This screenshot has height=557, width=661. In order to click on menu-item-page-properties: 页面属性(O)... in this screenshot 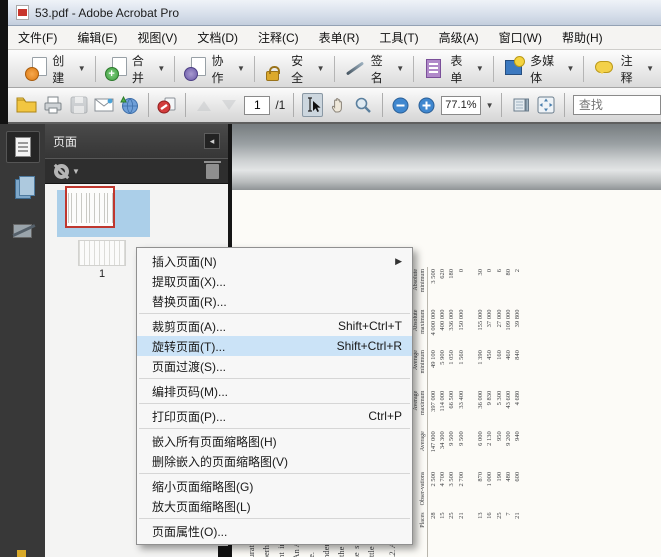, I will do `click(274, 531)`.